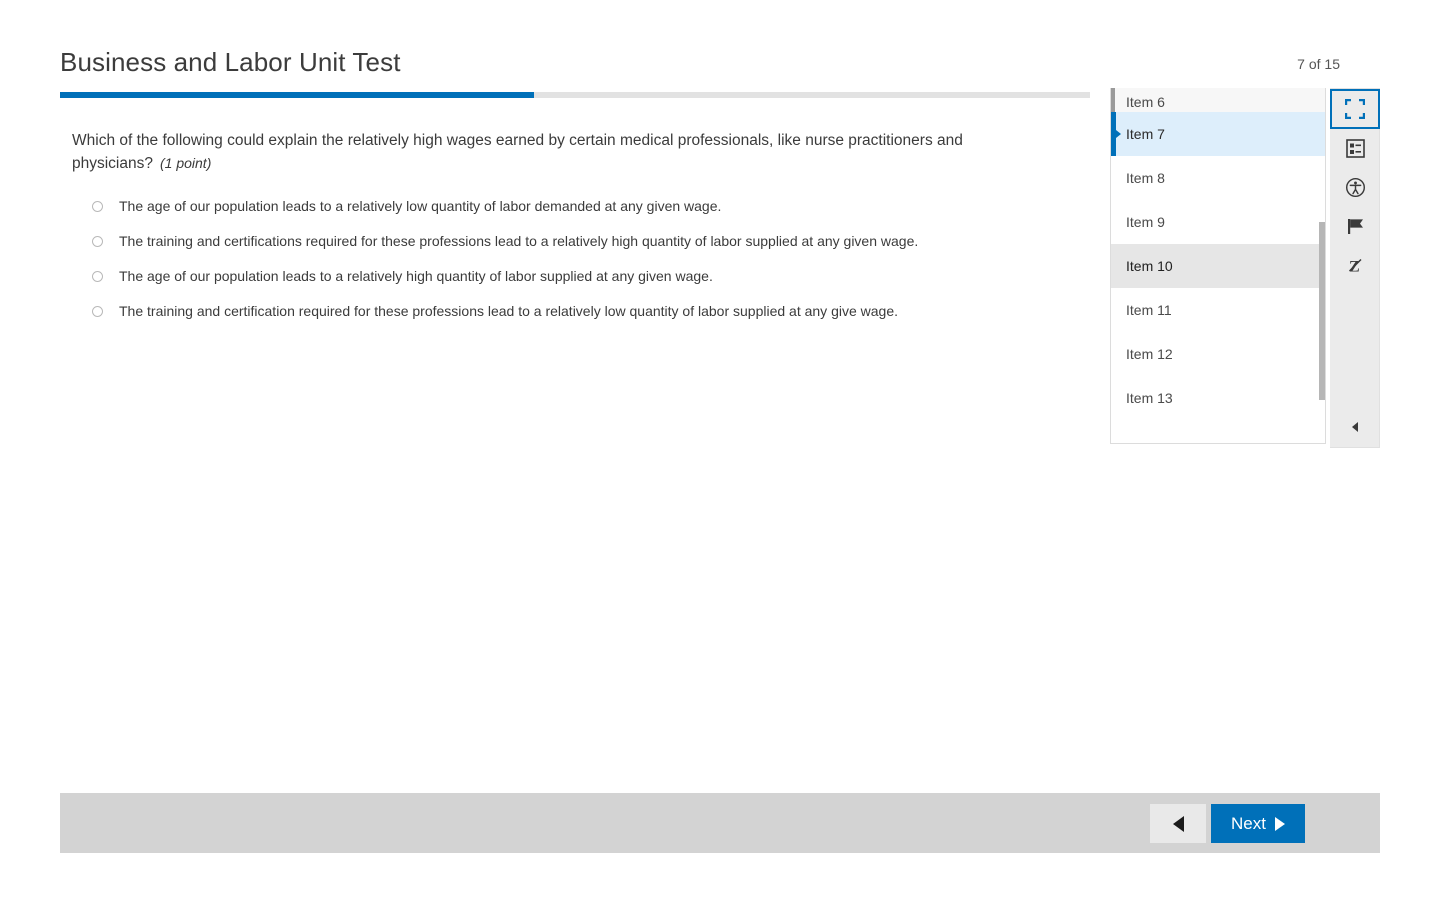 The width and height of the screenshot is (1440, 900). What do you see at coordinates (1145, 134) in the screenshot?
I see `item-list-entry-label: Item 7` at bounding box center [1145, 134].